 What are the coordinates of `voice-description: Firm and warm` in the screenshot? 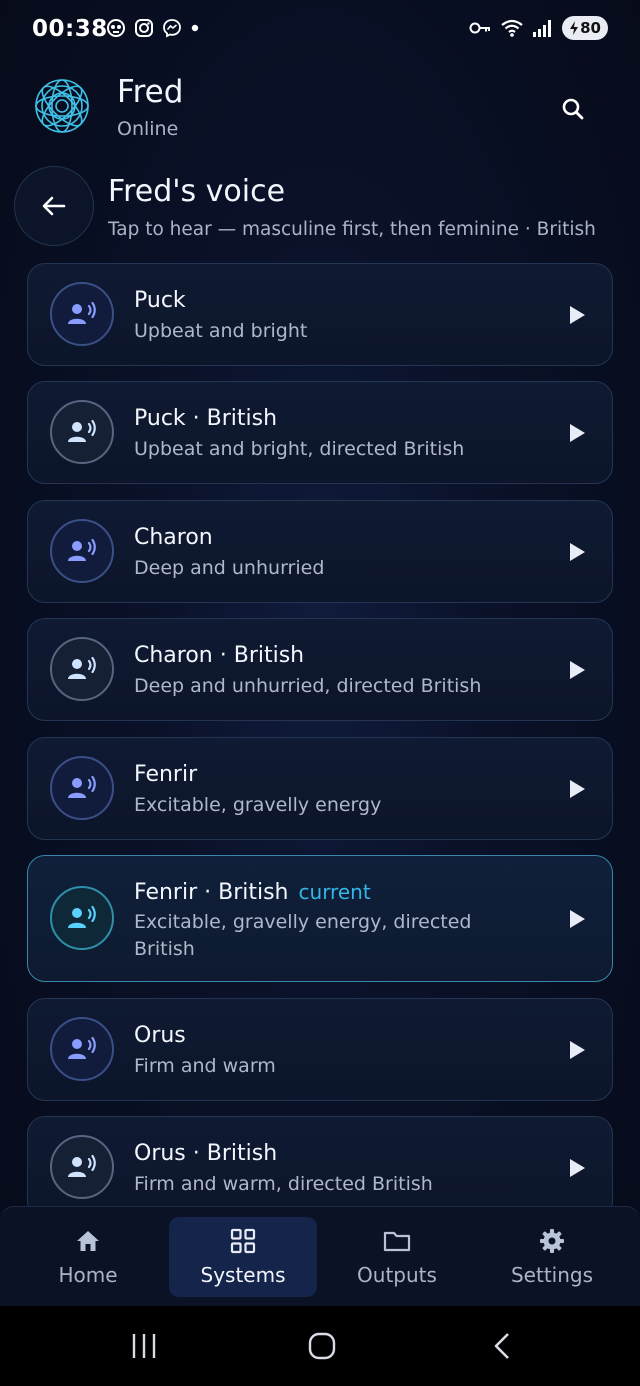 It's located at (205, 1066).